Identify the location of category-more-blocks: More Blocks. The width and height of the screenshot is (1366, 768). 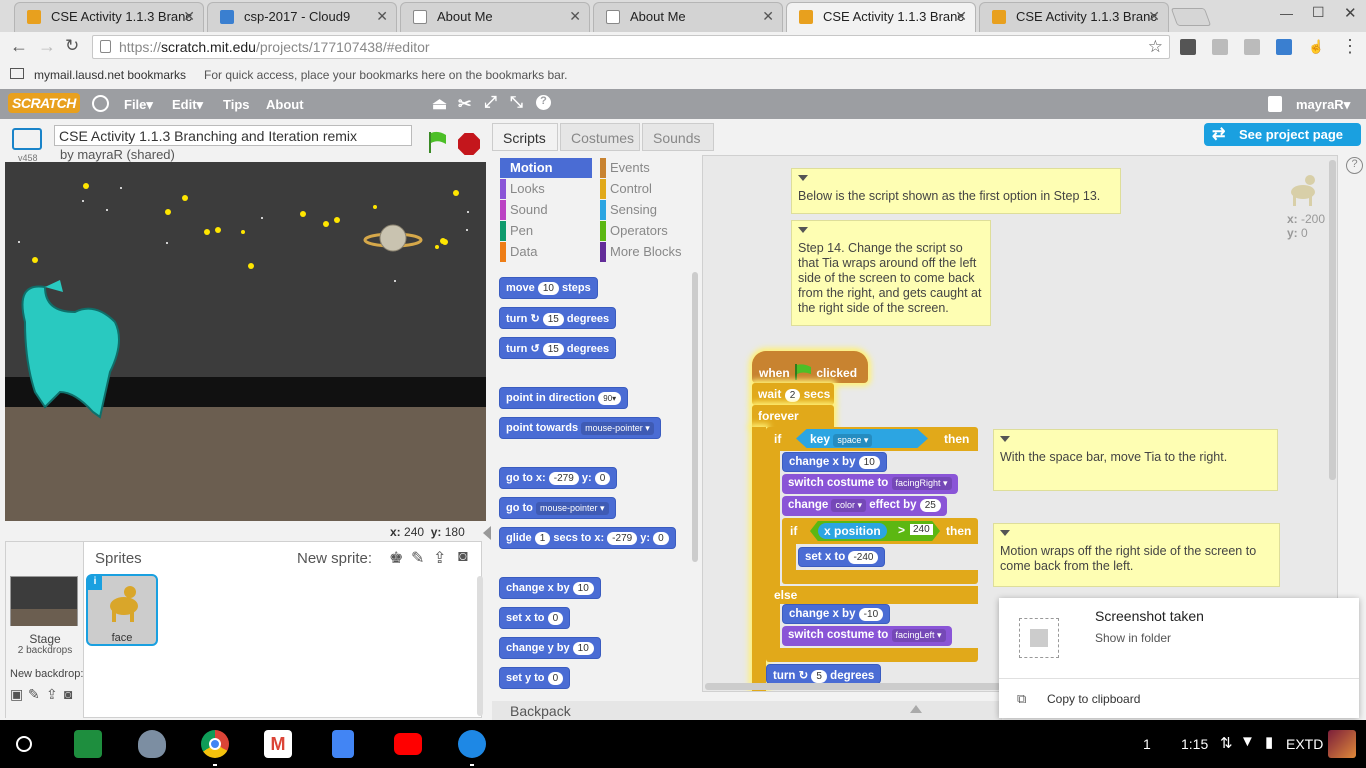
(645, 252).